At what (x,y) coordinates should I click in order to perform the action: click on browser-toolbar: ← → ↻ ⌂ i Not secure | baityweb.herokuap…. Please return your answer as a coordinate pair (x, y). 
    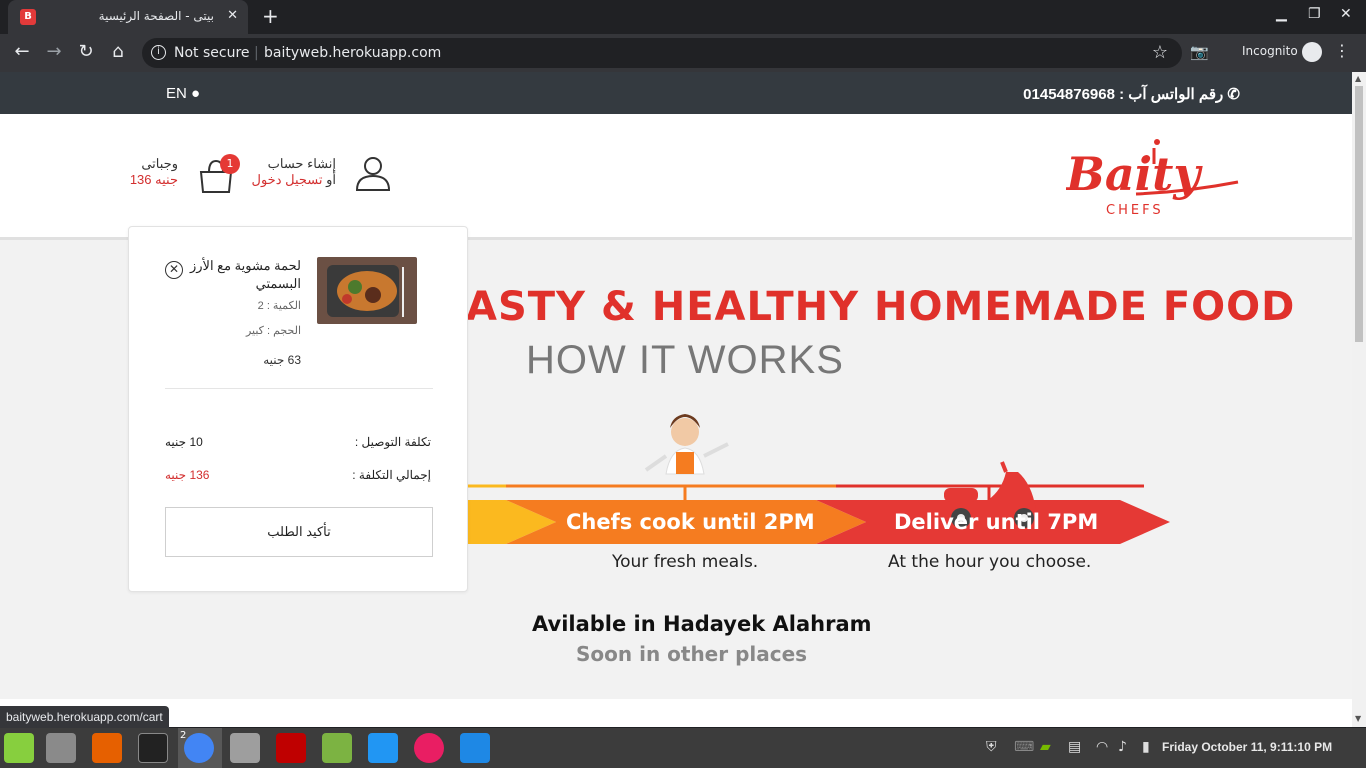
    Looking at the image, I should click on (683, 53).